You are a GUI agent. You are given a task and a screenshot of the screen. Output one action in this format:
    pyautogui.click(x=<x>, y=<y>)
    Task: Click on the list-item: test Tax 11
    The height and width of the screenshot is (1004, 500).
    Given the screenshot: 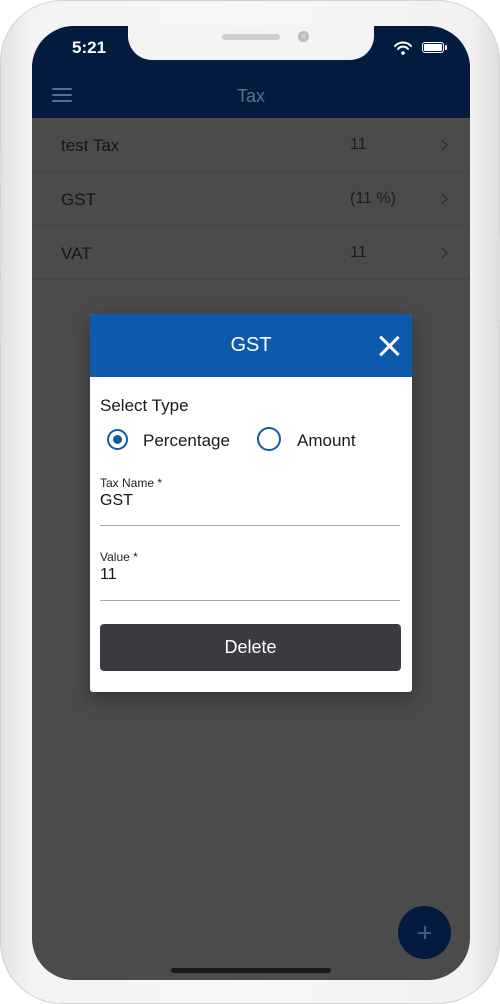 What is the action you would take?
    pyautogui.click(x=251, y=145)
    